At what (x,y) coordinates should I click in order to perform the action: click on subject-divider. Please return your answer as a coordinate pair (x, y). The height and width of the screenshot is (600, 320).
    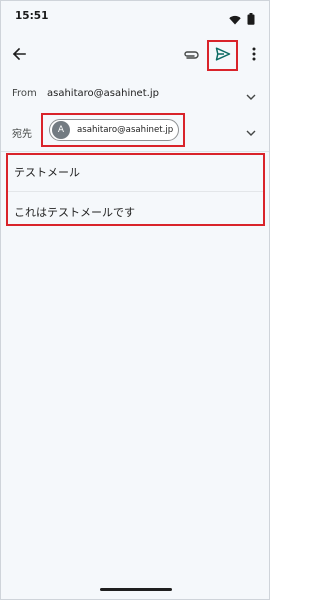
    Looking at the image, I should click on (135, 191).